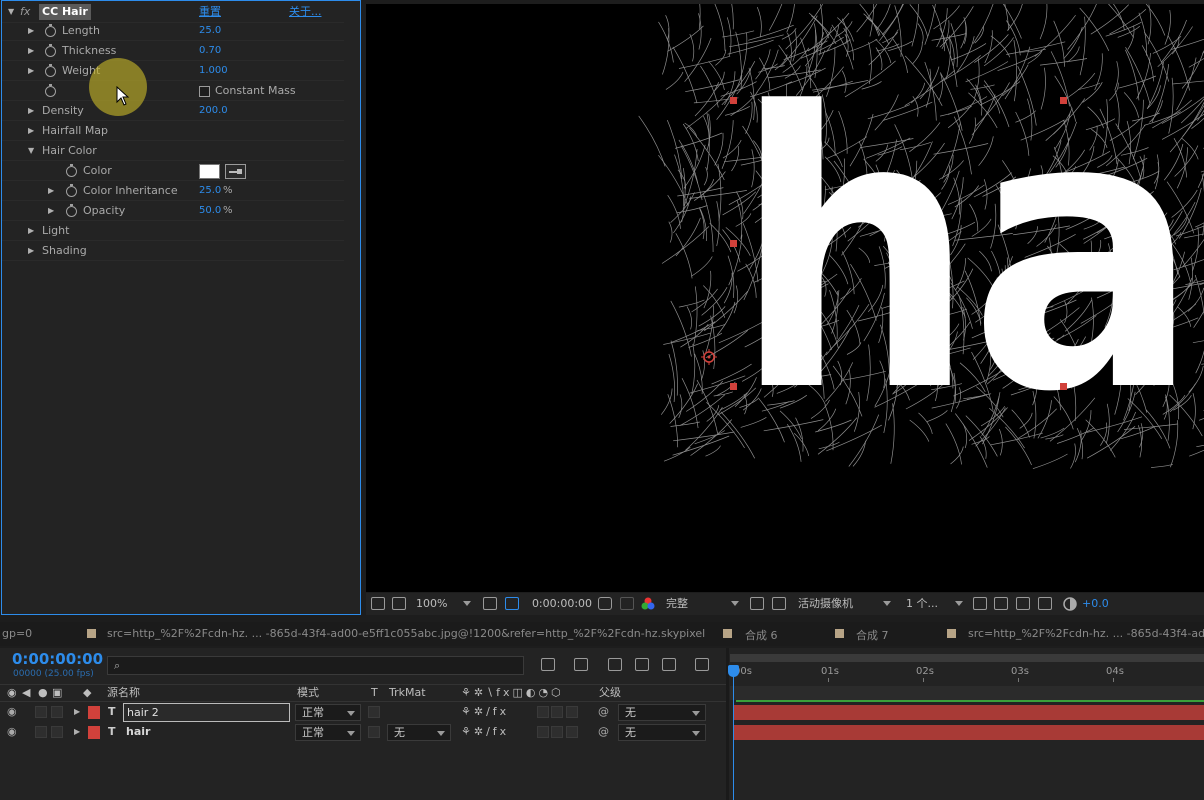 The height and width of the screenshot is (800, 1204). What do you see at coordinates (57, 659) in the screenshot?
I see `timeline-timecode: 0:00:00:00` at bounding box center [57, 659].